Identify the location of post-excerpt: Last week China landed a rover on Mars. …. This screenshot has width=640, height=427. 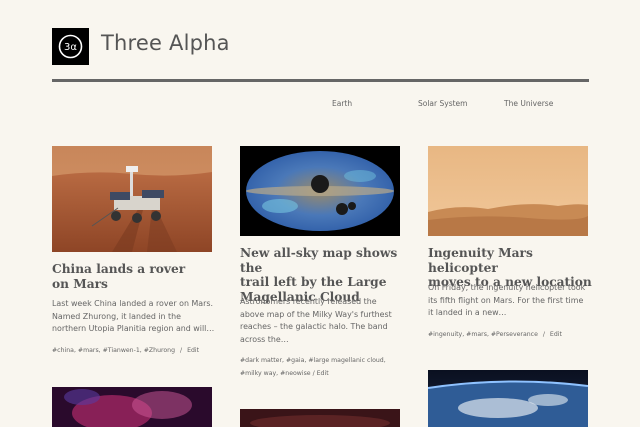
(138, 317).